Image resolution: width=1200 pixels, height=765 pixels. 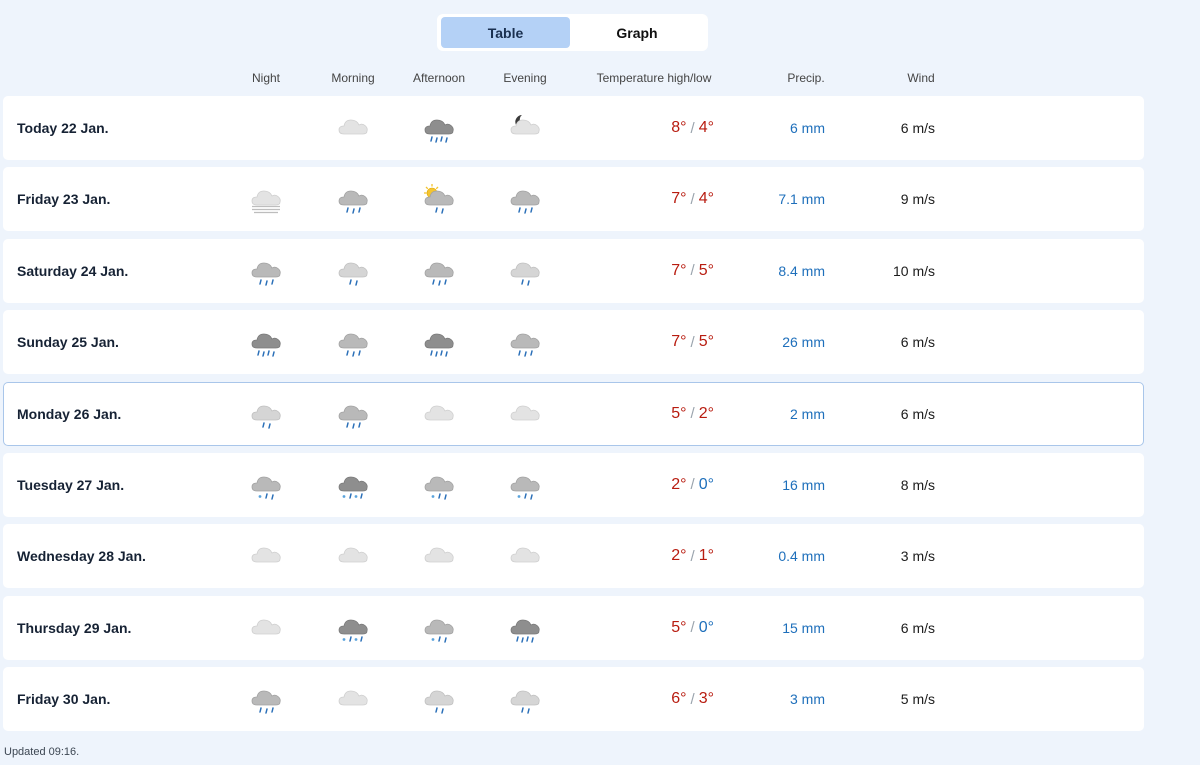 What do you see at coordinates (505, 32) in the screenshot?
I see `tab-table: Table` at bounding box center [505, 32].